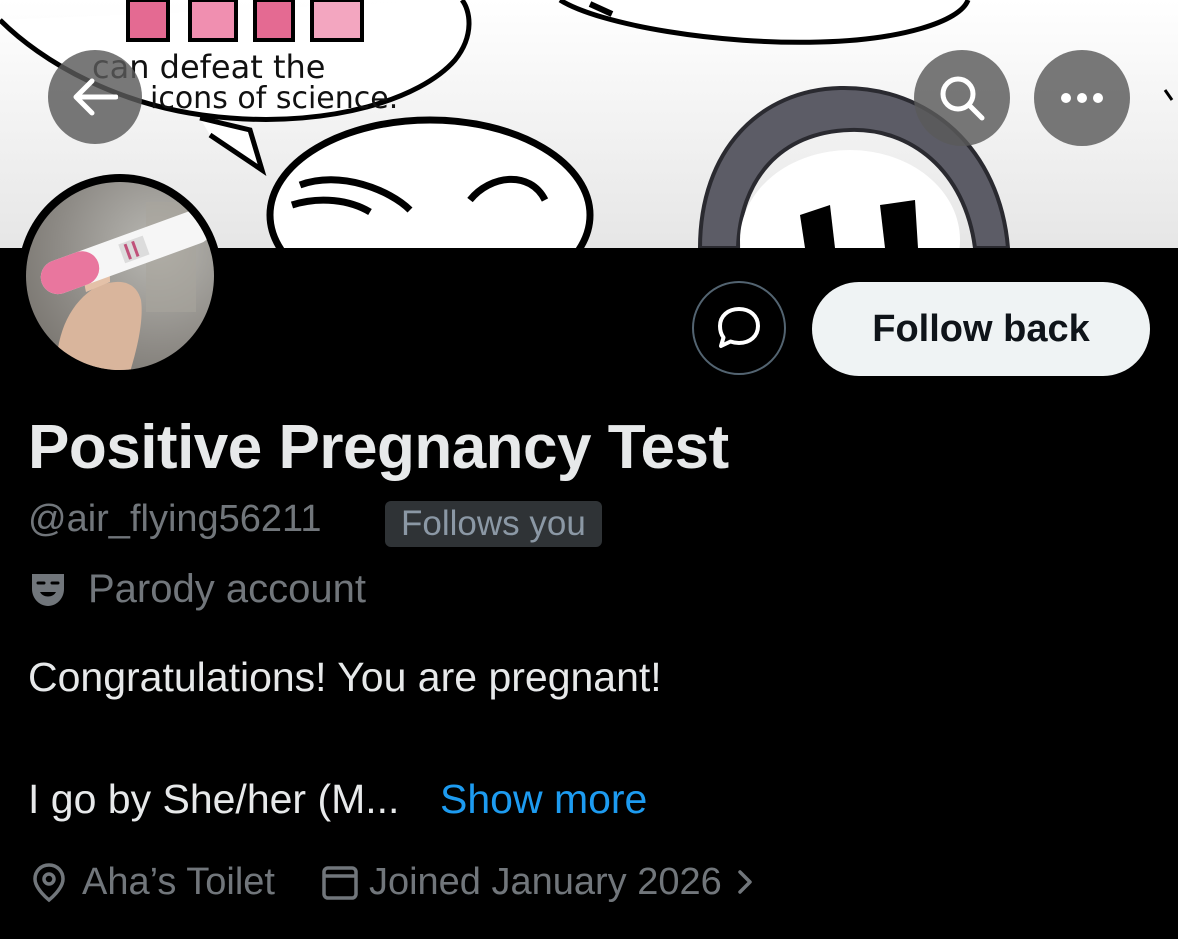 This screenshot has height=939, width=1178. What do you see at coordinates (345, 677) in the screenshot?
I see `bio-line-1: Congratulations! You are pregnant!` at bounding box center [345, 677].